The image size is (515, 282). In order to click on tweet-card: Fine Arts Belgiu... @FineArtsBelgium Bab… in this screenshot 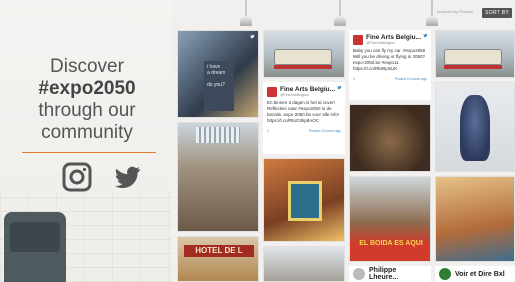, I will do `click(390, 65)`.